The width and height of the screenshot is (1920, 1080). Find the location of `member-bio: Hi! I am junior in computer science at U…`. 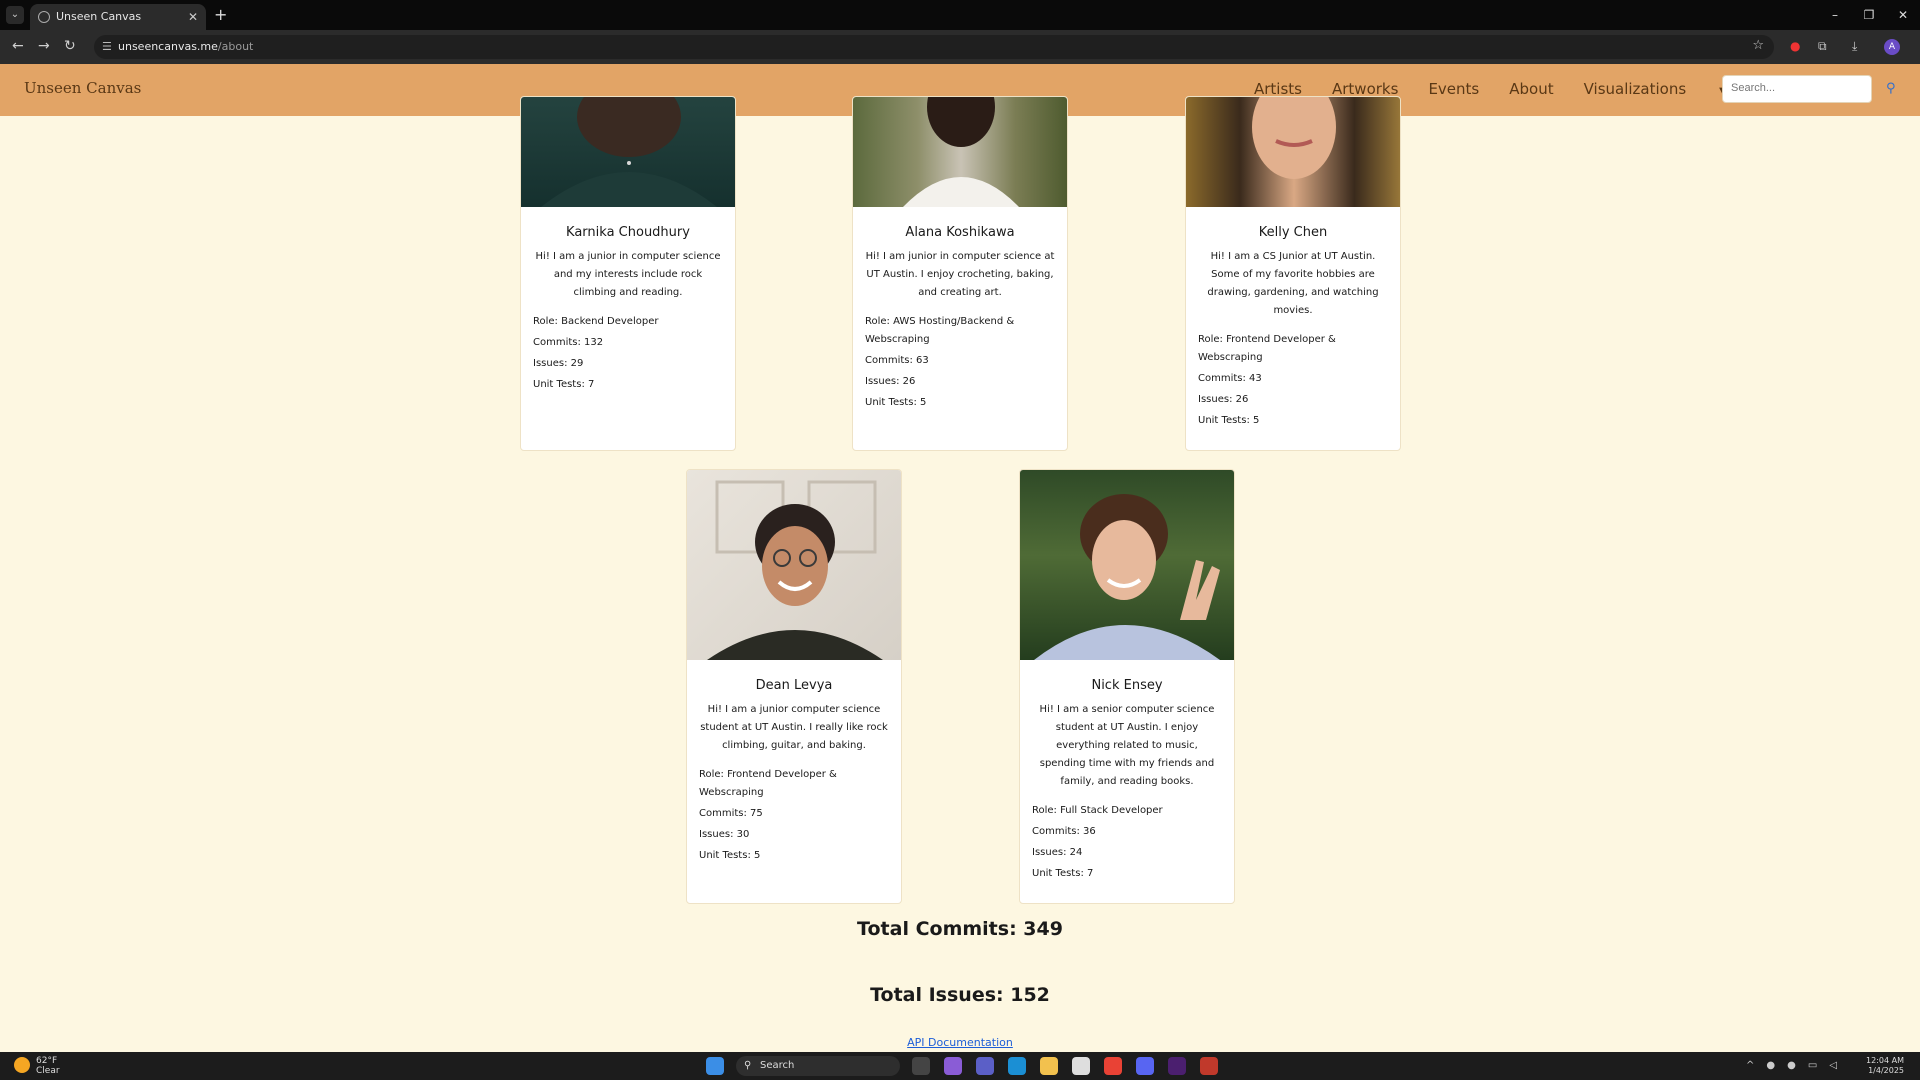

member-bio: Hi! I am junior in computer science at U… is located at coordinates (960, 274).